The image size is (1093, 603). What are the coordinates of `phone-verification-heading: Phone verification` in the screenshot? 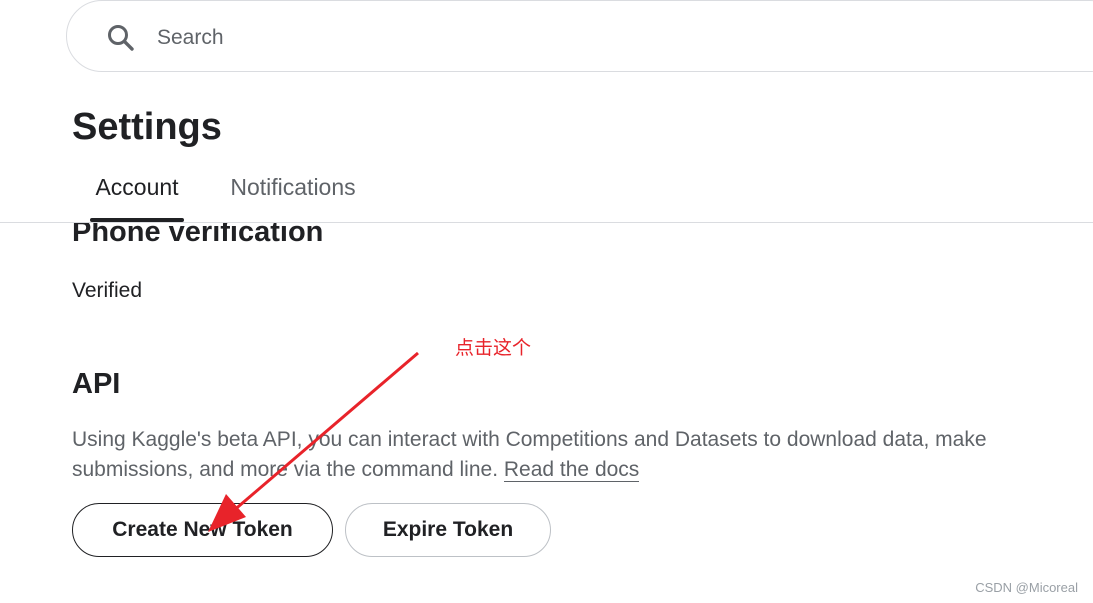 It's located at (198, 235).